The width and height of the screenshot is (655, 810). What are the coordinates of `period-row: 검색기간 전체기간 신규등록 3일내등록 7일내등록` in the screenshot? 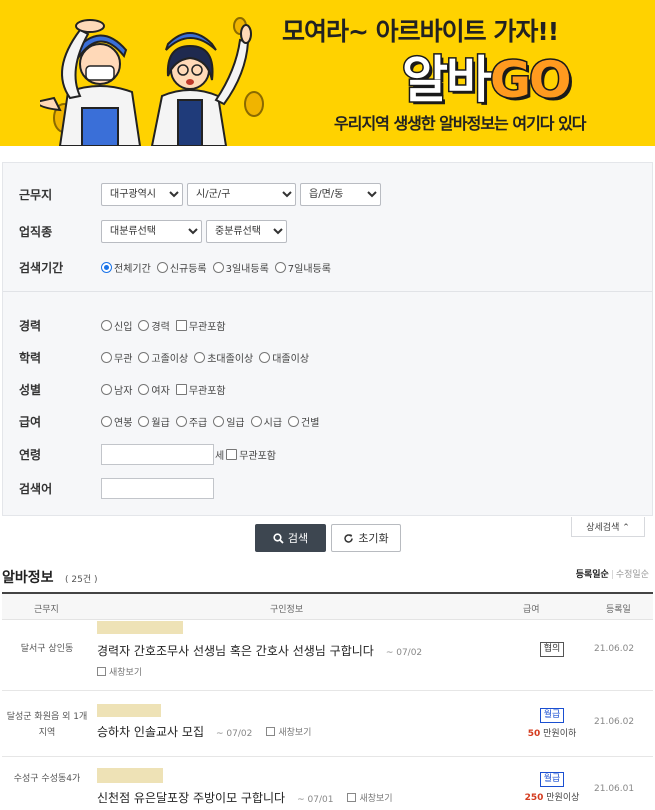 It's located at (178, 267).